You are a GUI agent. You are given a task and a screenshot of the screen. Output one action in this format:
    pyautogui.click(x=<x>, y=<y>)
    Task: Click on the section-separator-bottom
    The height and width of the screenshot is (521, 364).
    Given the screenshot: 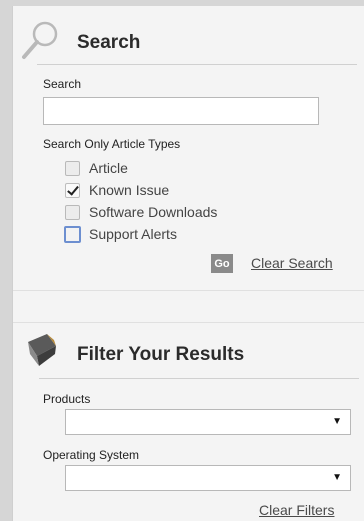 What is the action you would take?
    pyautogui.click(x=188, y=322)
    